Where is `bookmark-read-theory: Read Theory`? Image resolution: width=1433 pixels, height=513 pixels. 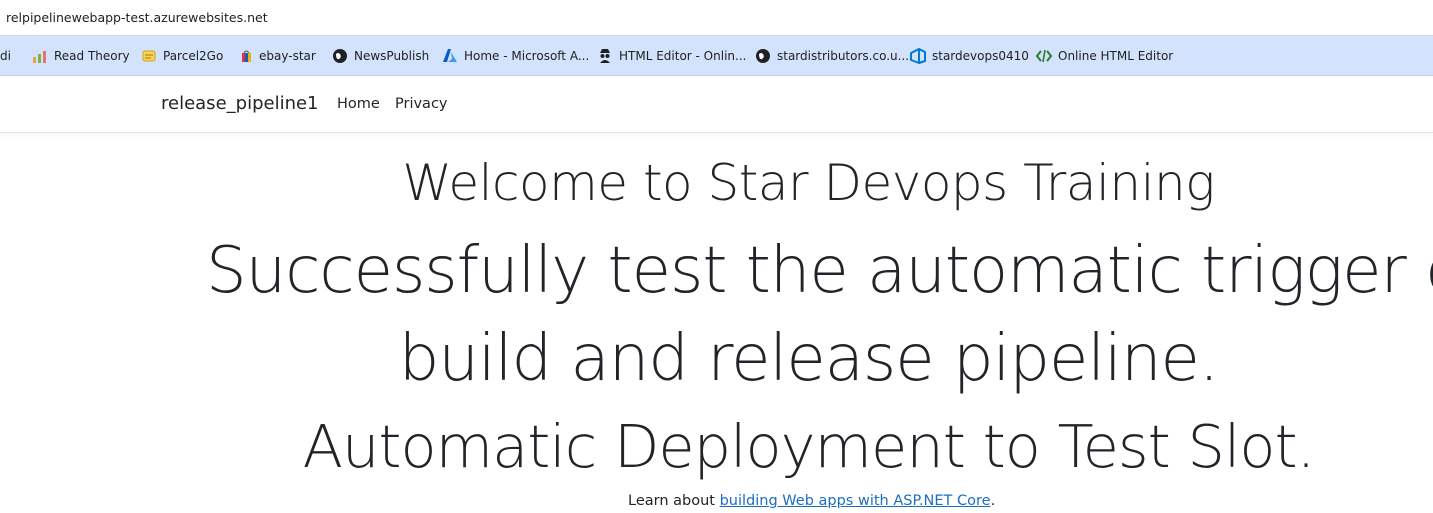 bookmark-read-theory: Read Theory is located at coordinates (81, 56).